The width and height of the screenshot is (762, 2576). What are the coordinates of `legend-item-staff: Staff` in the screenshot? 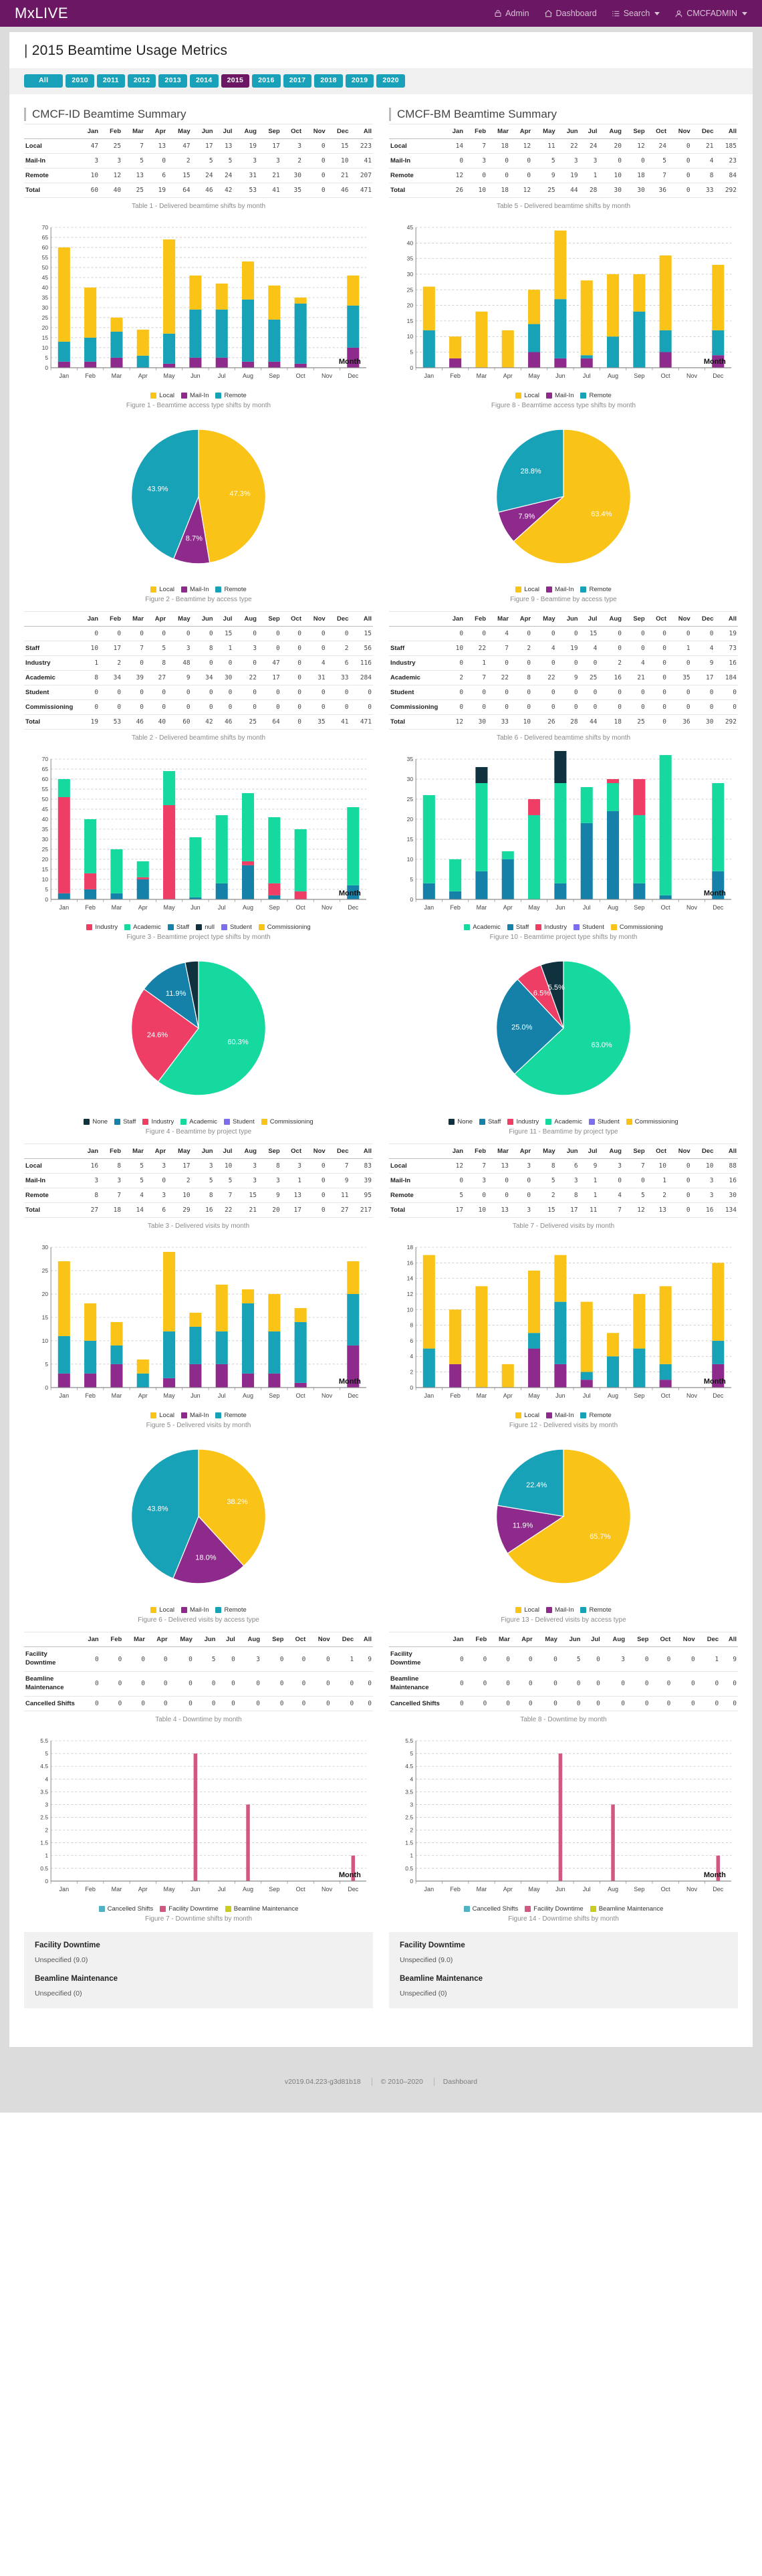 It's located at (518, 927).